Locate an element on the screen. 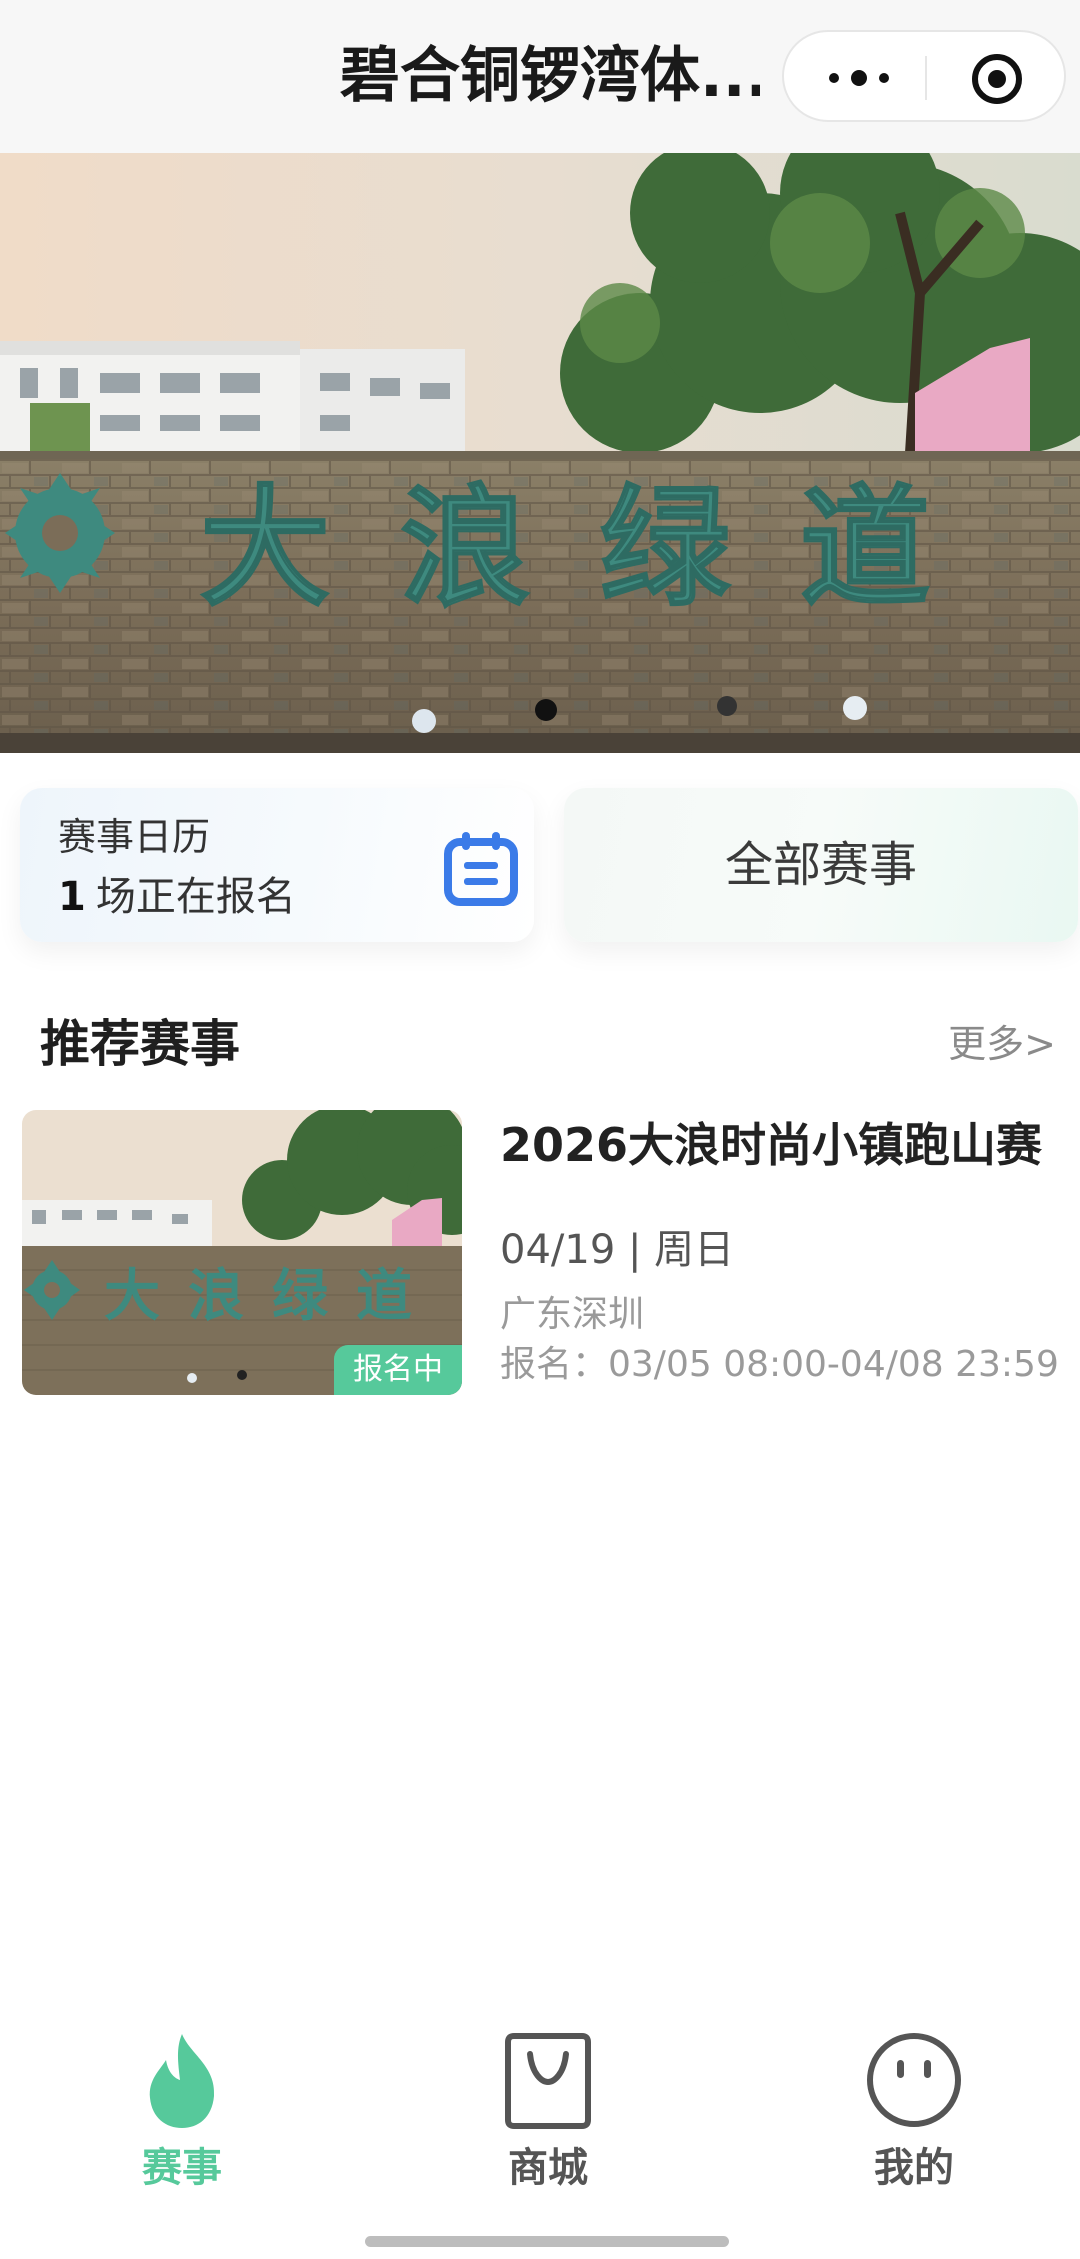 The image size is (1080, 2259). all-events-card: 全部赛事 is located at coordinates (821, 865).